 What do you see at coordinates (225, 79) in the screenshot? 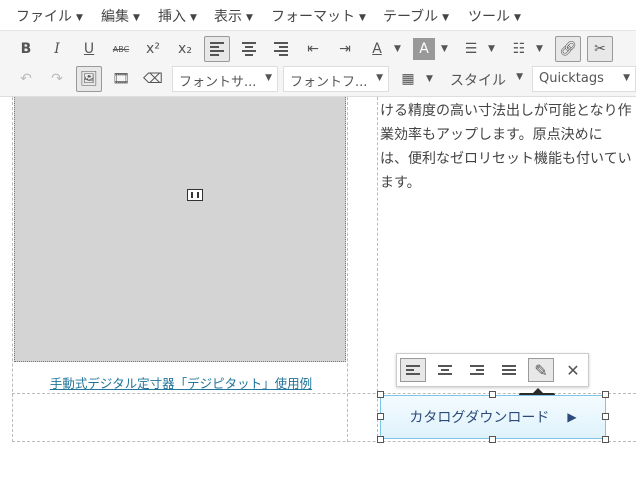
I see `font-size-select: フォントサ... ▼` at bounding box center [225, 79].